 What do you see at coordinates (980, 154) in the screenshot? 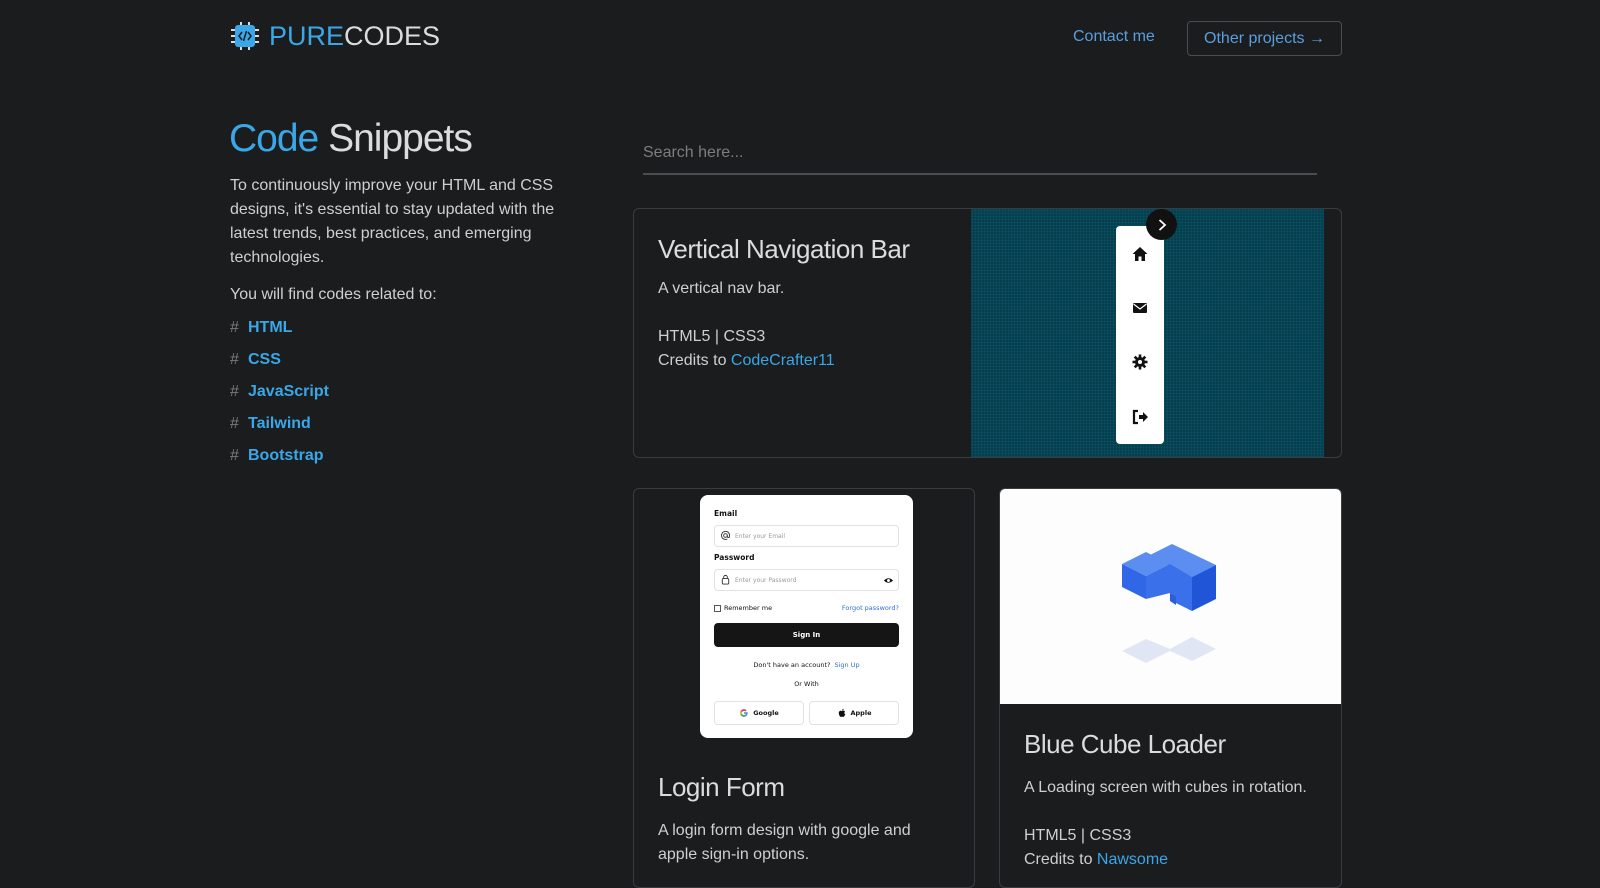
I see `search-input` at bounding box center [980, 154].